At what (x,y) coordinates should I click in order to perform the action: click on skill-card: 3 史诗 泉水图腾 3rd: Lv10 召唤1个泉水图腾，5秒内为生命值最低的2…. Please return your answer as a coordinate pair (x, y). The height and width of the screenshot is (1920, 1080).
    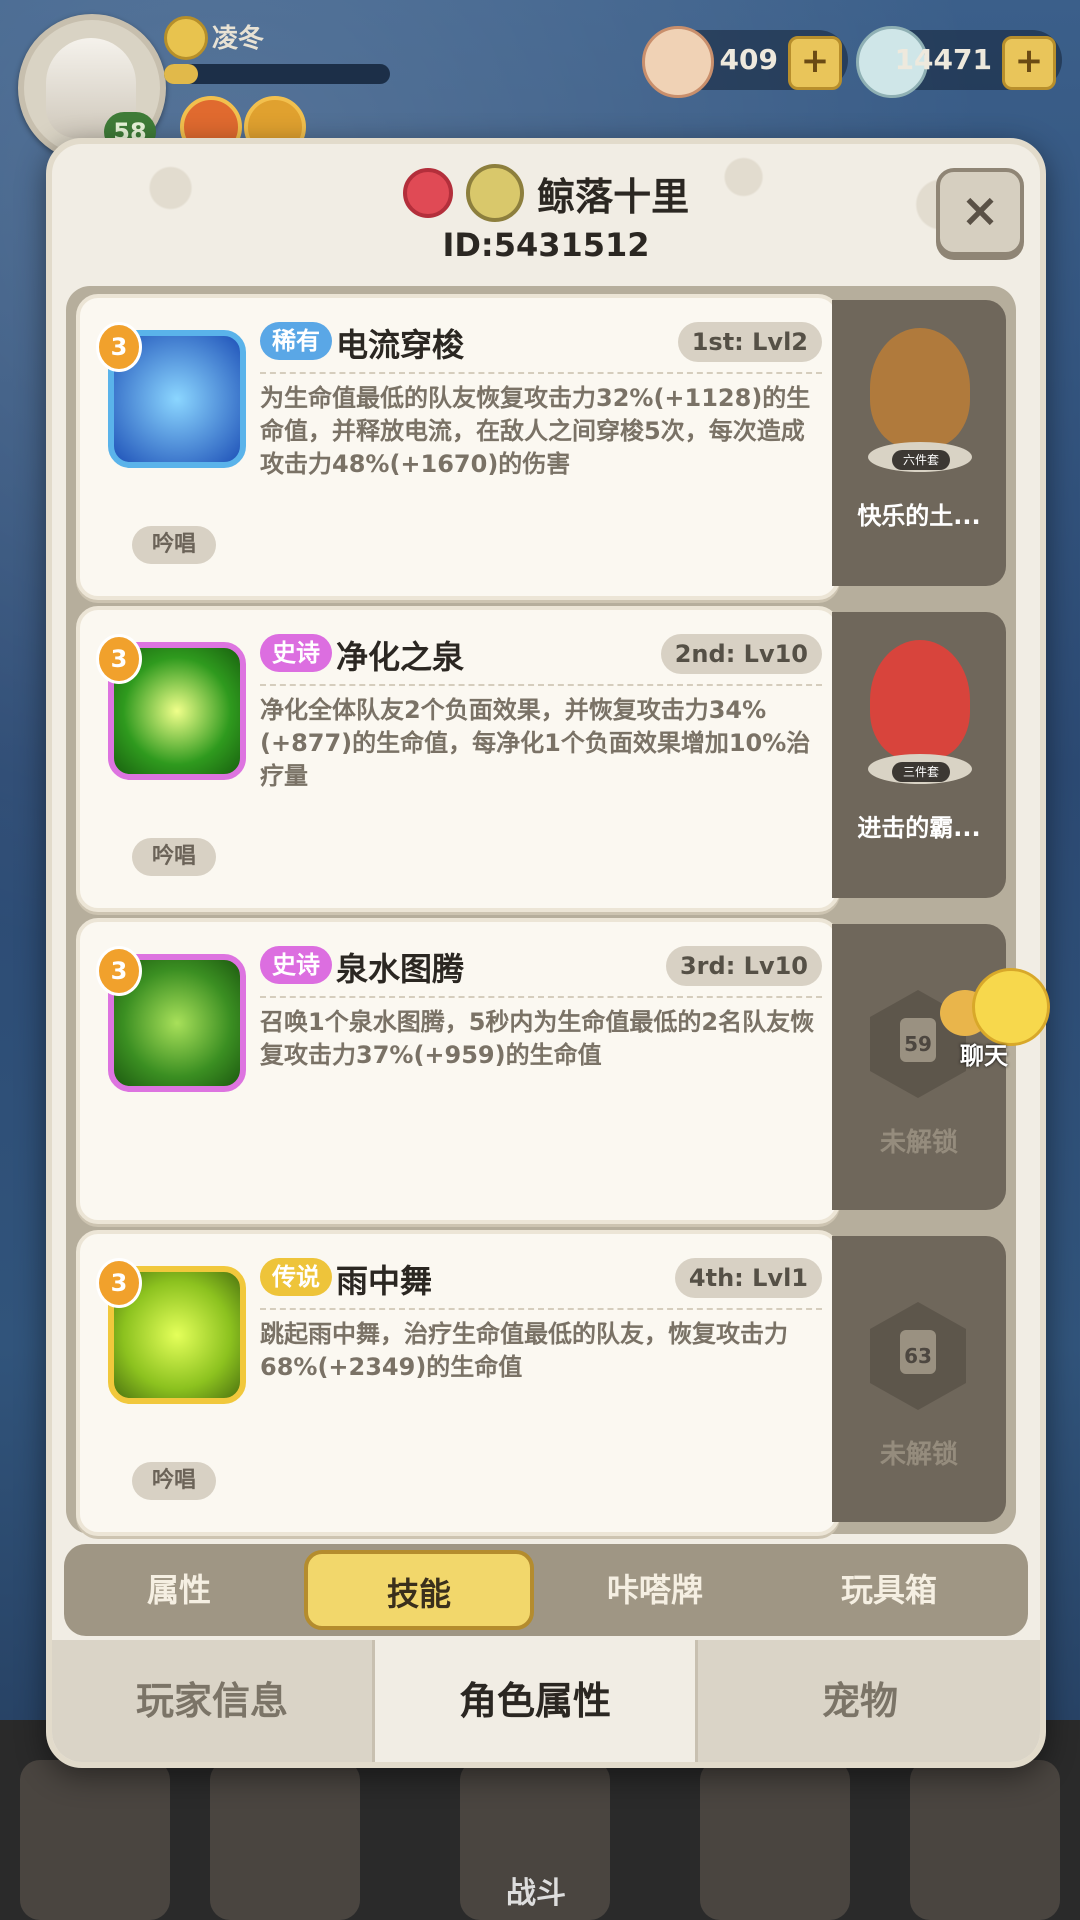
    Looking at the image, I should click on (458, 1071).